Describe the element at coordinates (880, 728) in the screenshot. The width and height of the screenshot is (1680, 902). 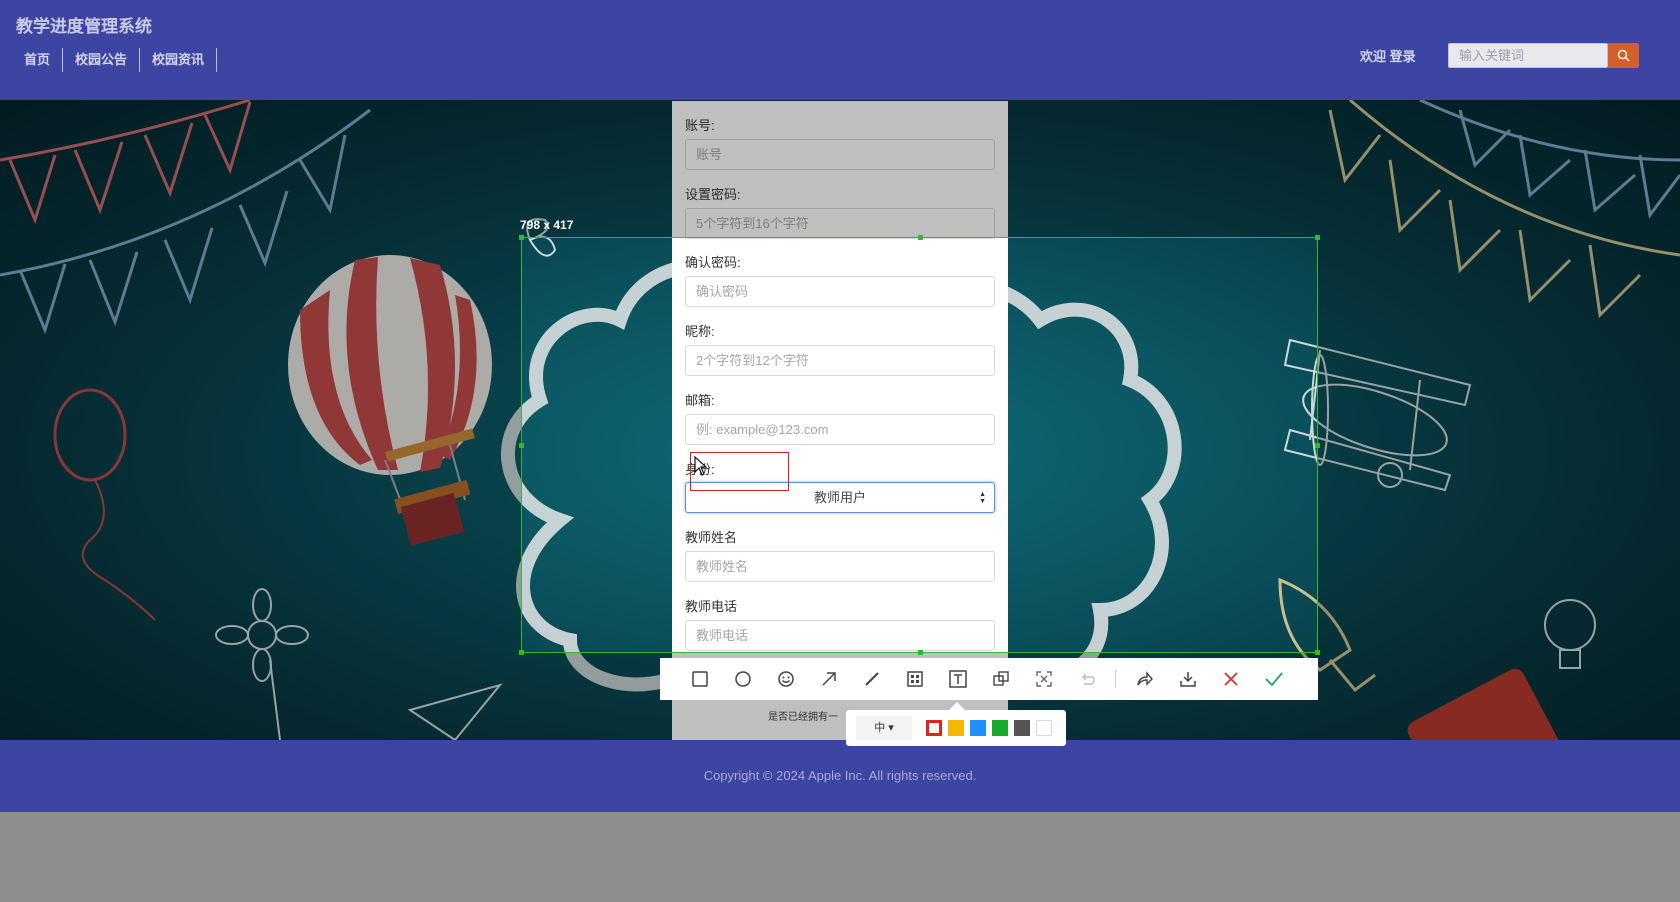
I see `font-size-value: 中` at that location.